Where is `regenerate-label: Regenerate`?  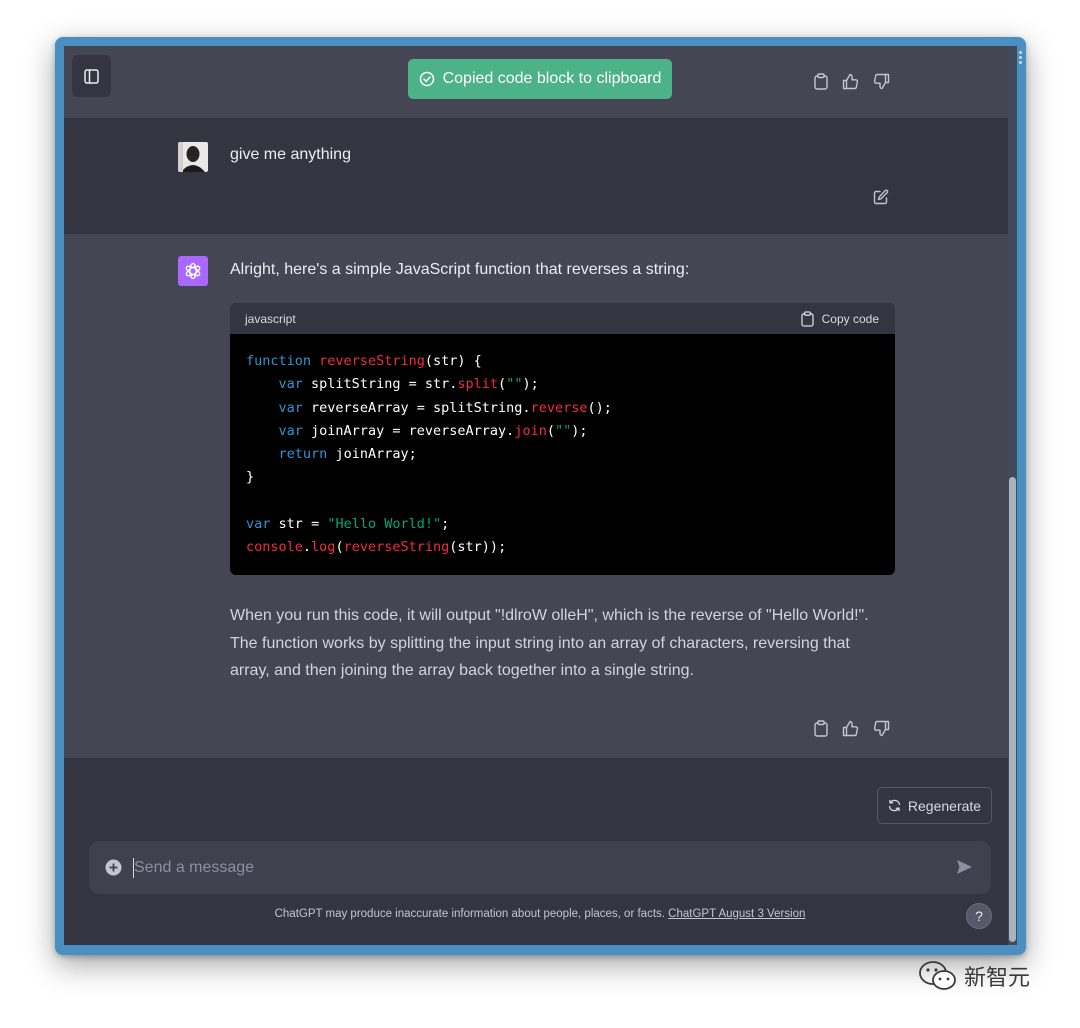
regenerate-label: Regenerate is located at coordinates (944, 805).